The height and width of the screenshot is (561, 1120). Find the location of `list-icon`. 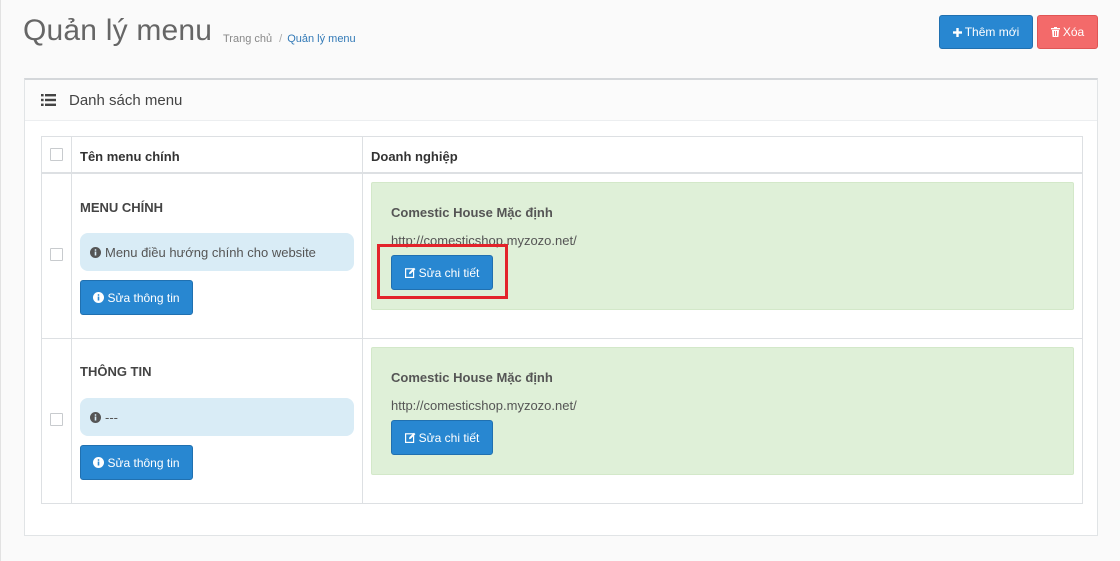

list-icon is located at coordinates (48, 100).